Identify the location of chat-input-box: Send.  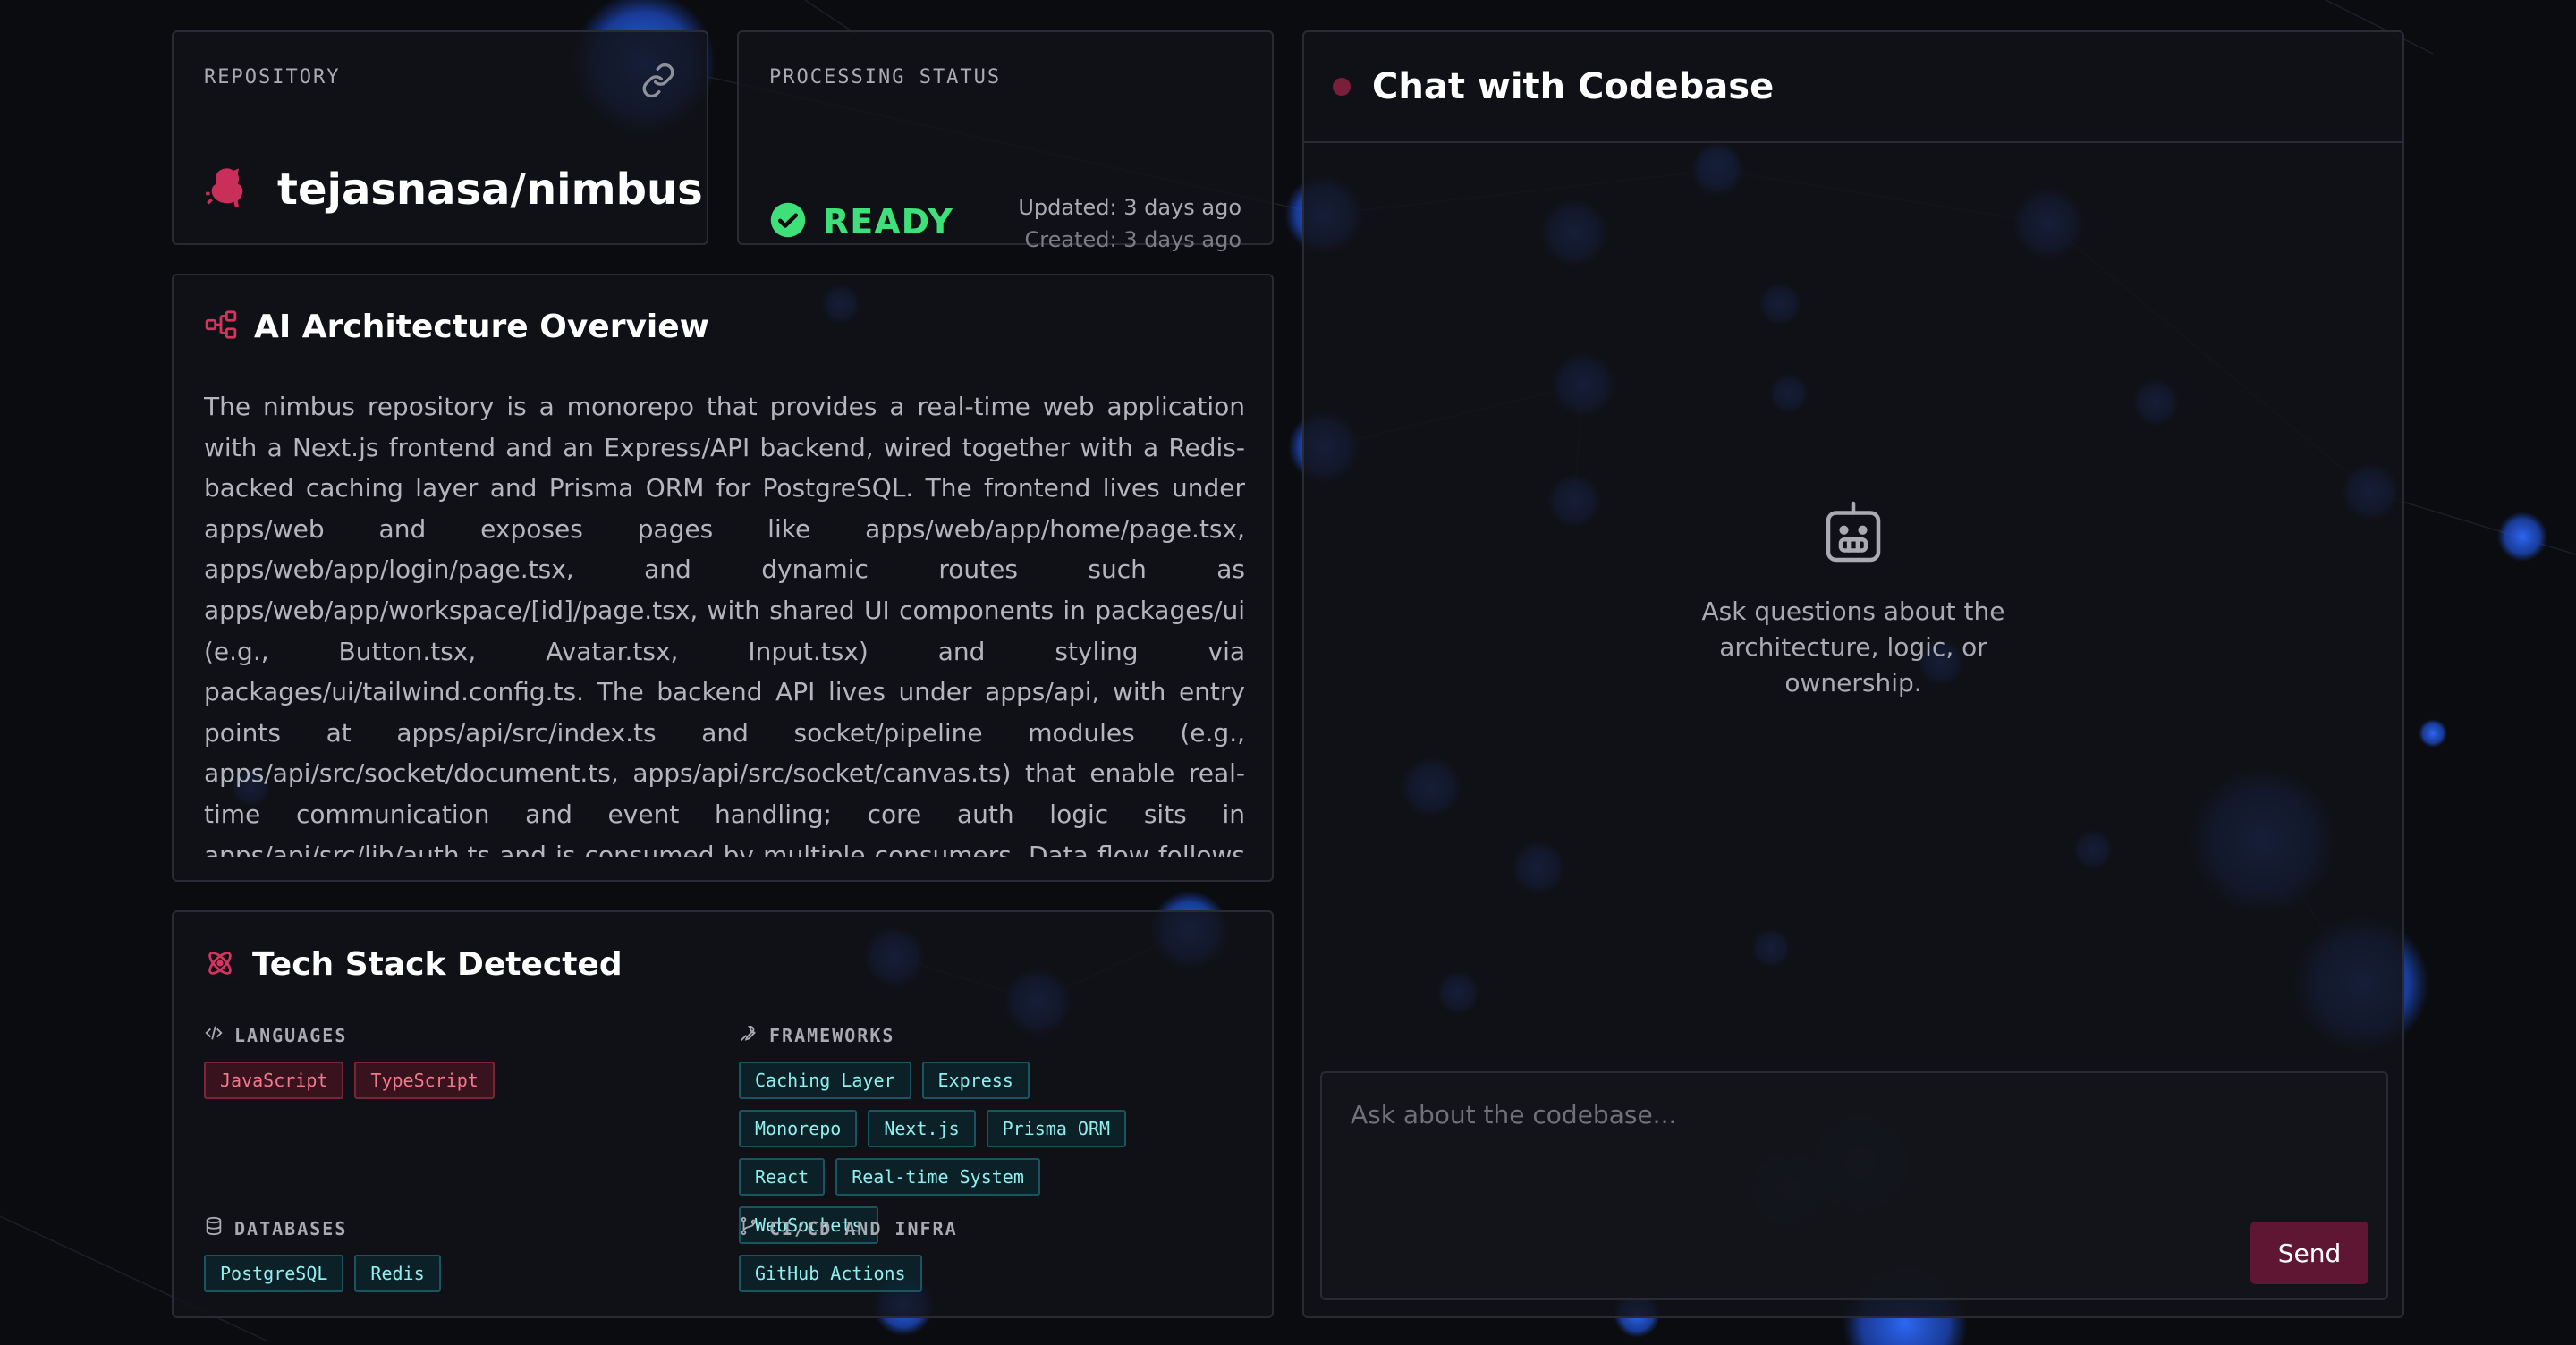
(1854, 1185).